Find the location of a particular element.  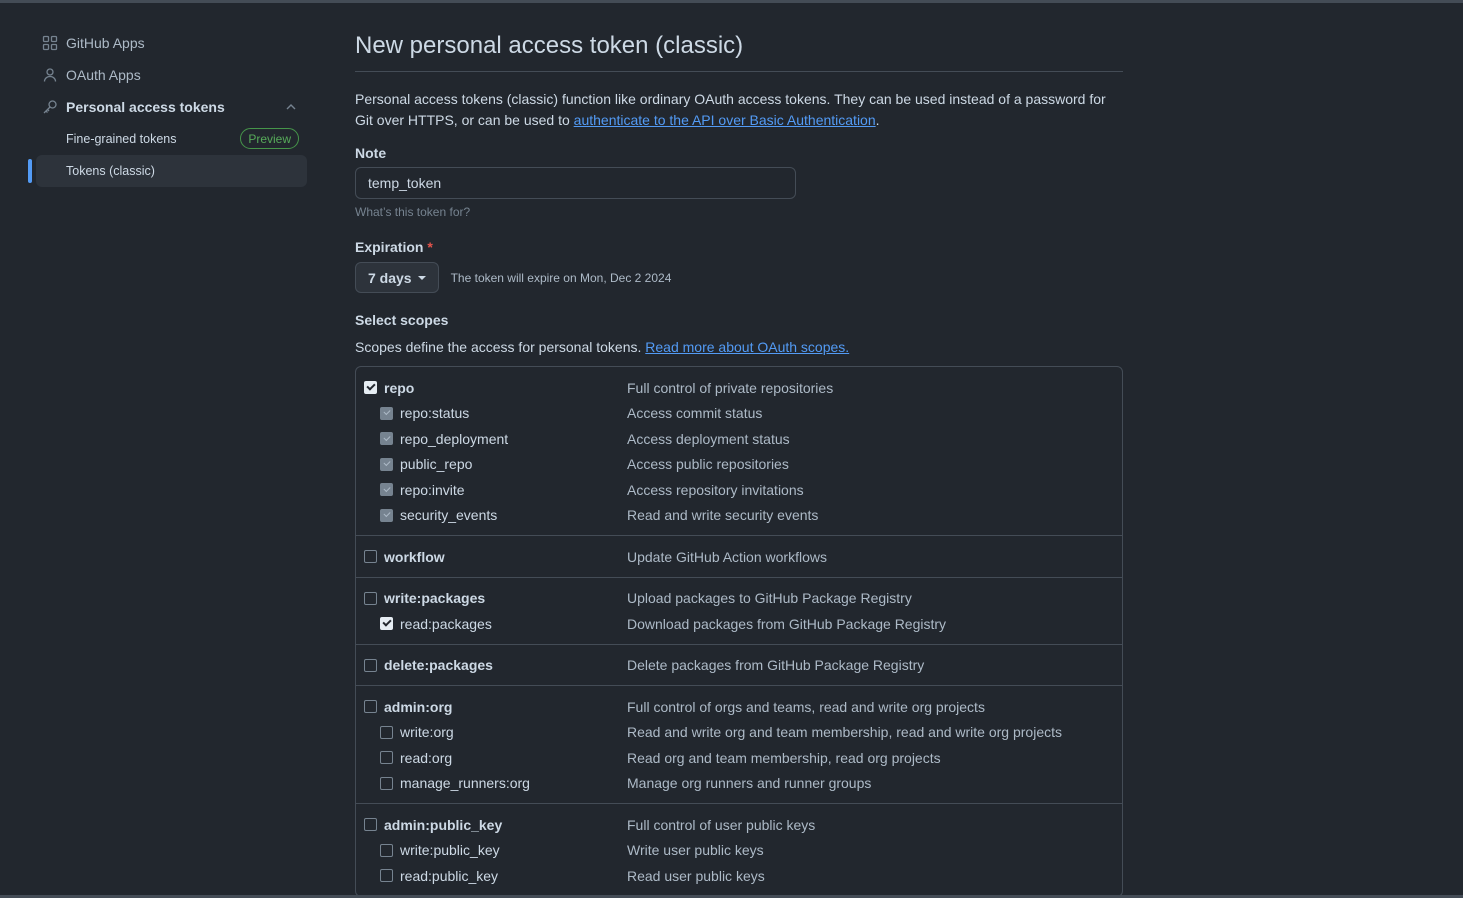

scope-name: public_repo is located at coordinates (436, 464).